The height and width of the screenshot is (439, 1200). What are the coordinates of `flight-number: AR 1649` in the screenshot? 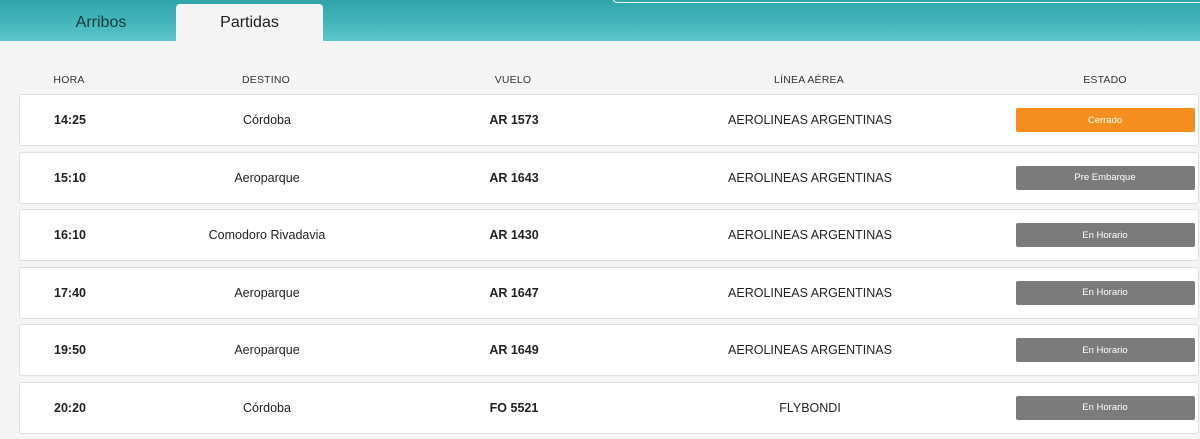 It's located at (514, 350).